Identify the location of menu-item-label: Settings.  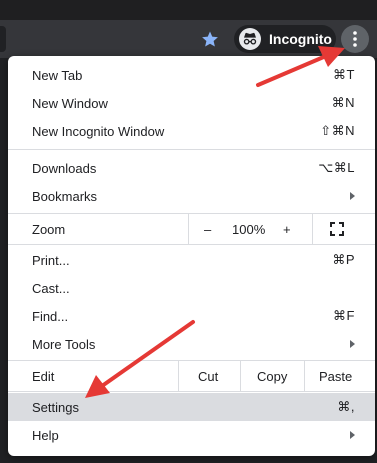
(55, 407).